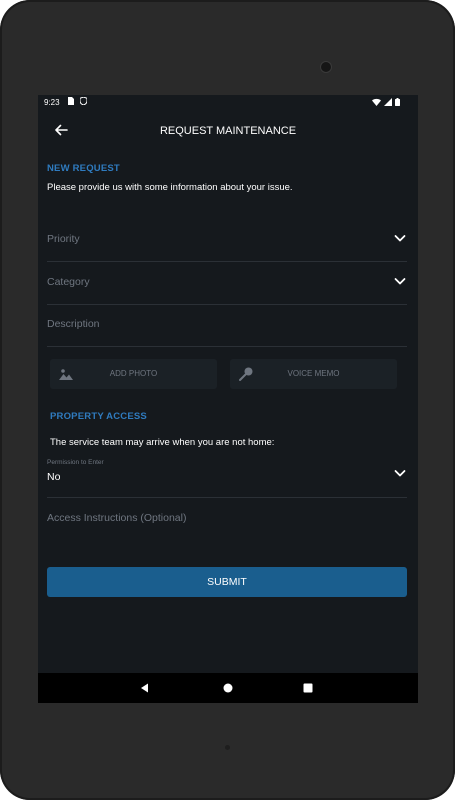 The image size is (455, 800). I want to click on home-nav-icon, so click(228, 688).